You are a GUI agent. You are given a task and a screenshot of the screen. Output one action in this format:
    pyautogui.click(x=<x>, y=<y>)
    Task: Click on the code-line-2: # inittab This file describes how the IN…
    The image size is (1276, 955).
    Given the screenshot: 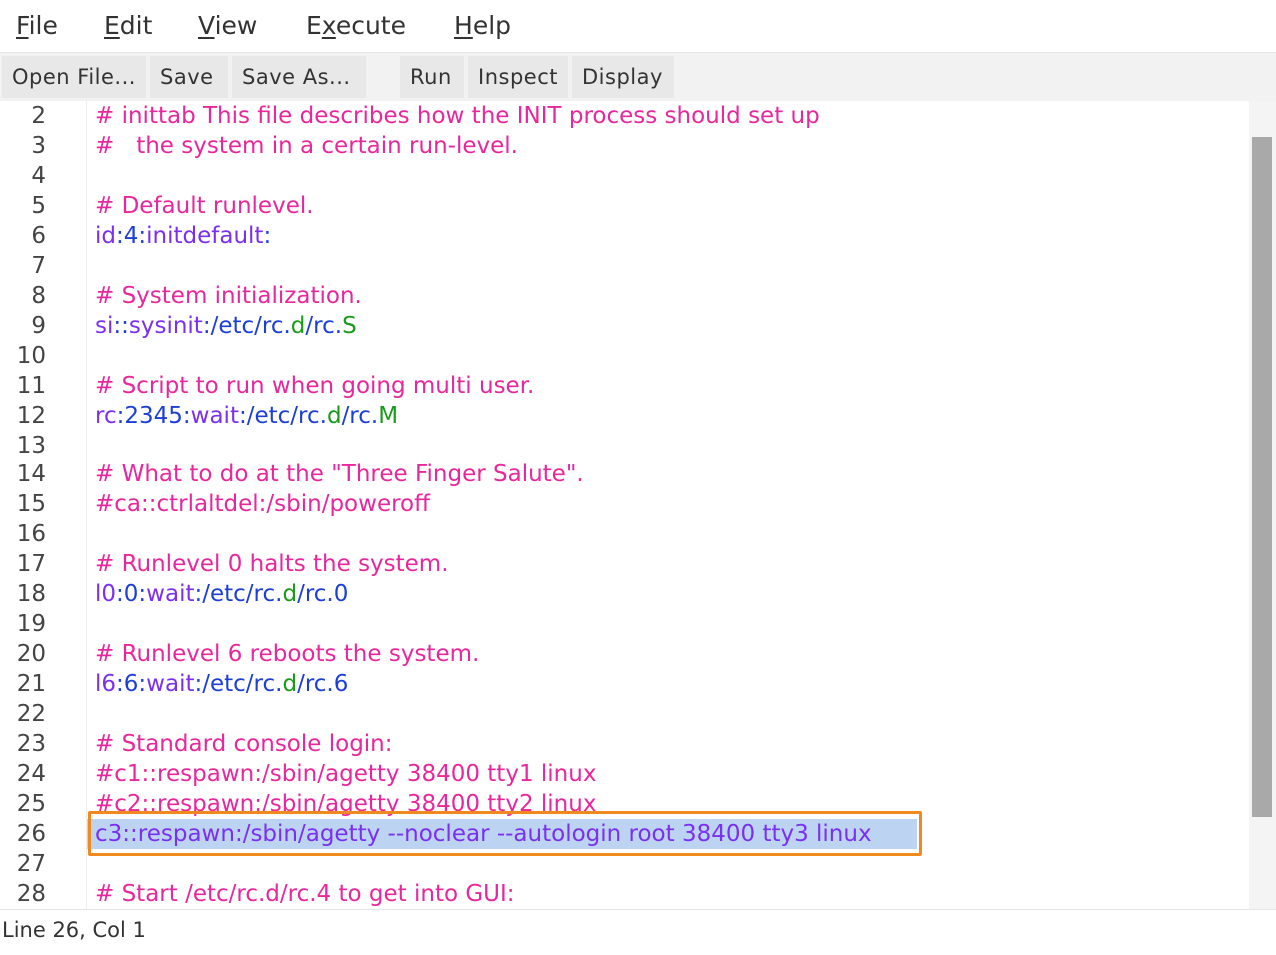 What is the action you would take?
    pyautogui.click(x=457, y=116)
    